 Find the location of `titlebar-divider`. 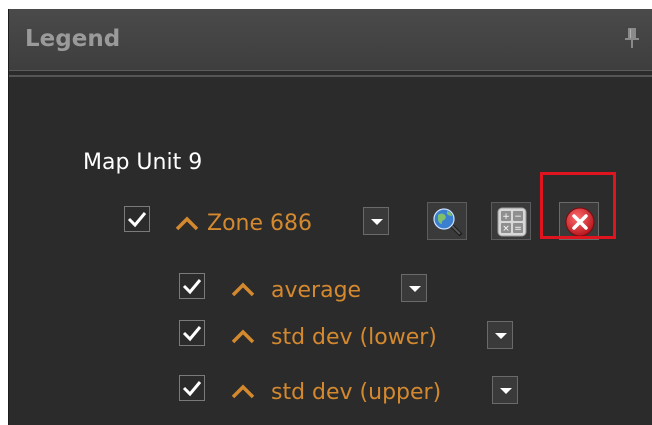

titlebar-divider is located at coordinates (330, 76).